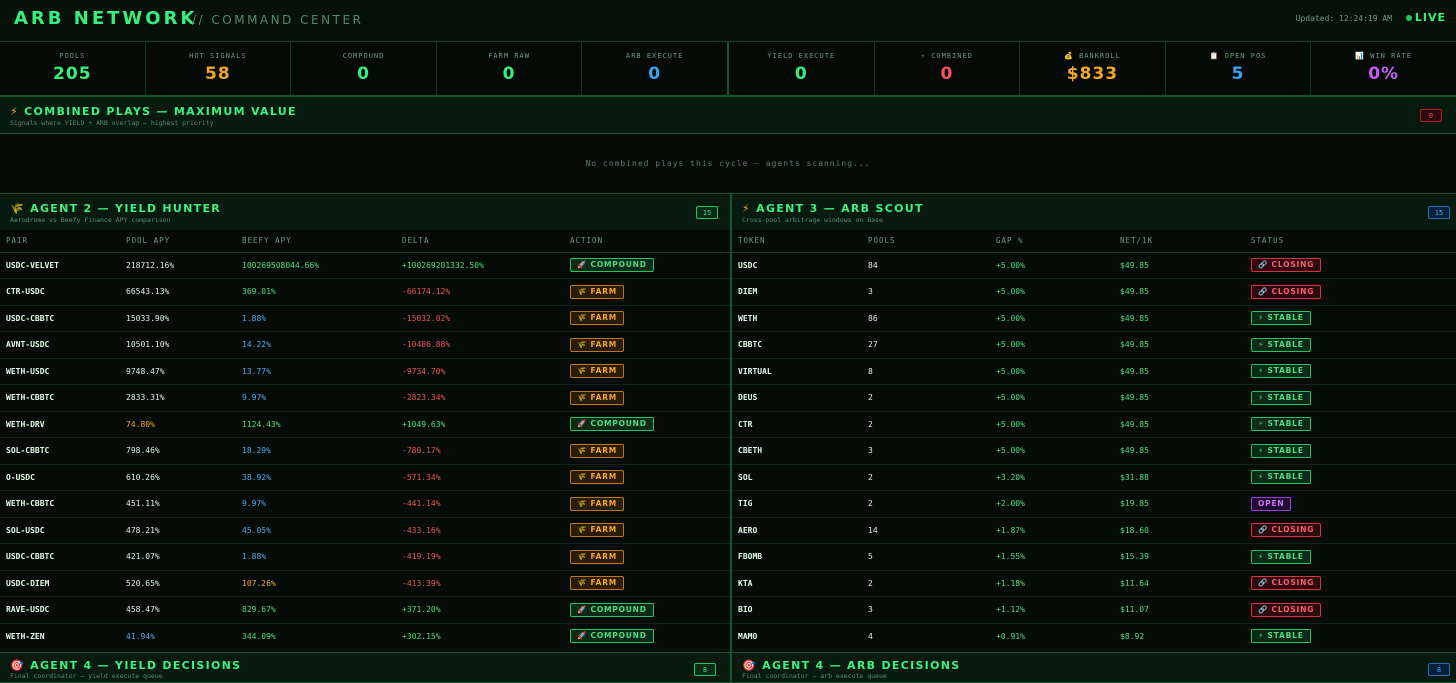 Image resolution: width=1456 pixels, height=683 pixels. I want to click on stat-icon: 📊, so click(1360, 56).